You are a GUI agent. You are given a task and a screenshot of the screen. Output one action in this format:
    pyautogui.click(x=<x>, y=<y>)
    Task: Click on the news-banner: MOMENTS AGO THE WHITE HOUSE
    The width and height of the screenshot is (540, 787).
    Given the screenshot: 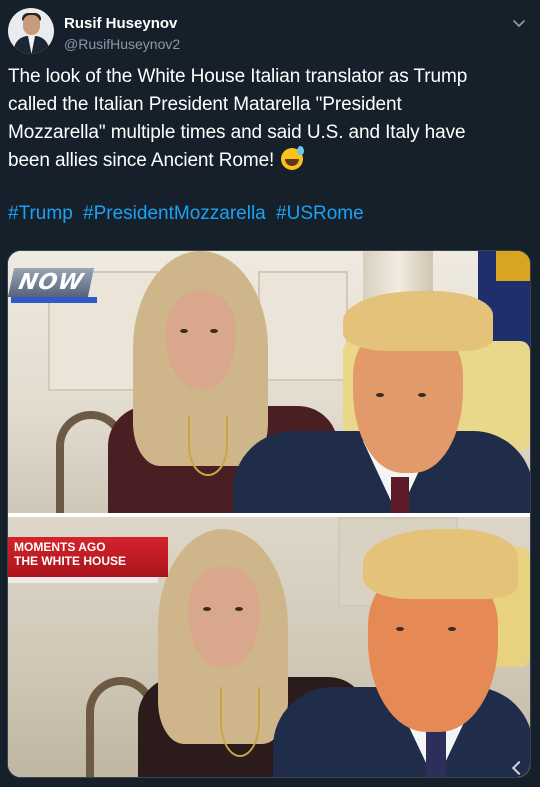 What is the action you would take?
    pyautogui.click(x=88, y=560)
    